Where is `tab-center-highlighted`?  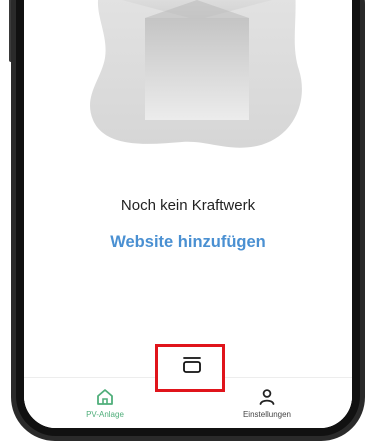 tab-center-highlighted is located at coordinates (190, 368).